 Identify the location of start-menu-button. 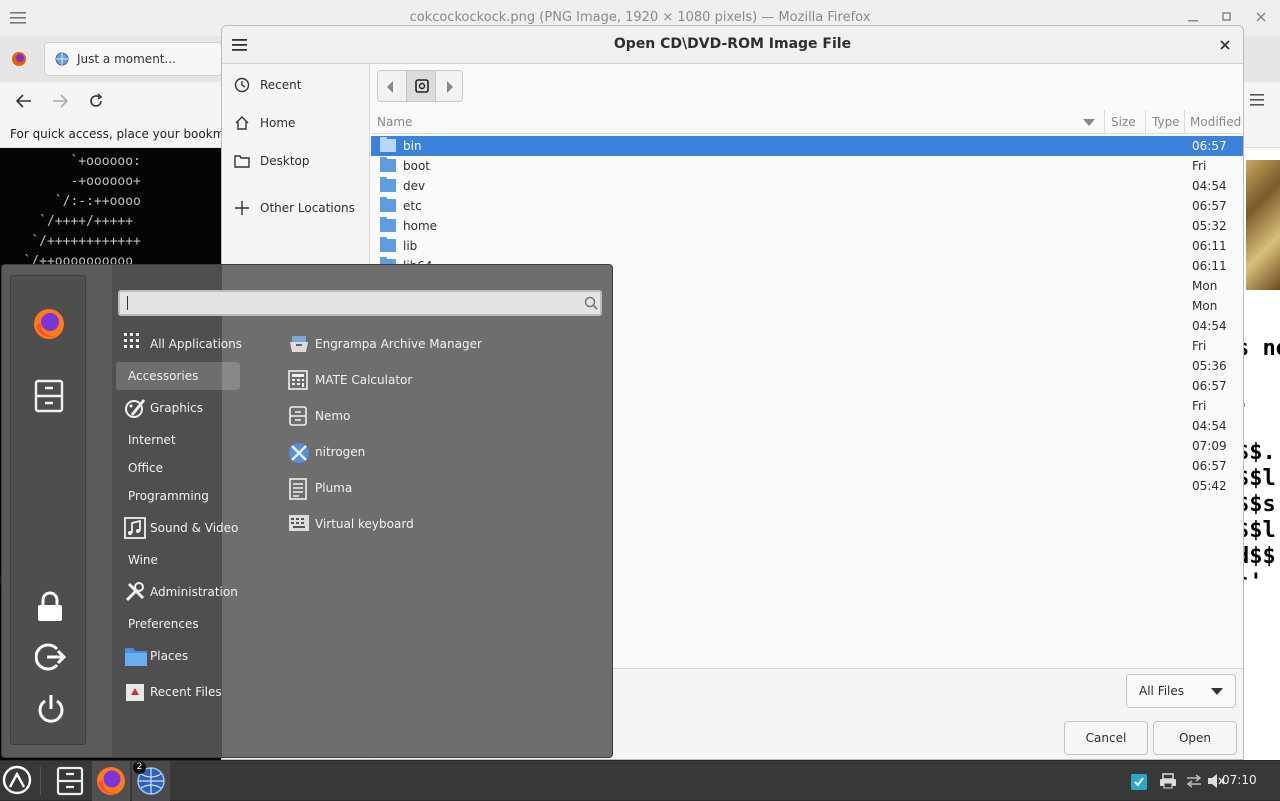
(17, 780).